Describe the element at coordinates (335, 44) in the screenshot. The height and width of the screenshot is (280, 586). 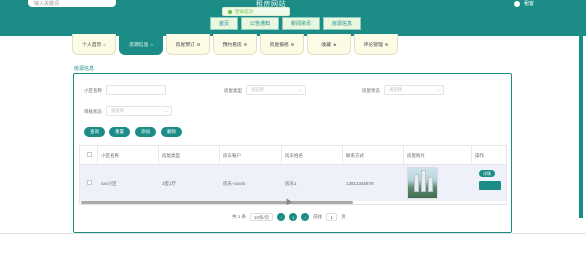
I see `star-icon: ★` at that location.